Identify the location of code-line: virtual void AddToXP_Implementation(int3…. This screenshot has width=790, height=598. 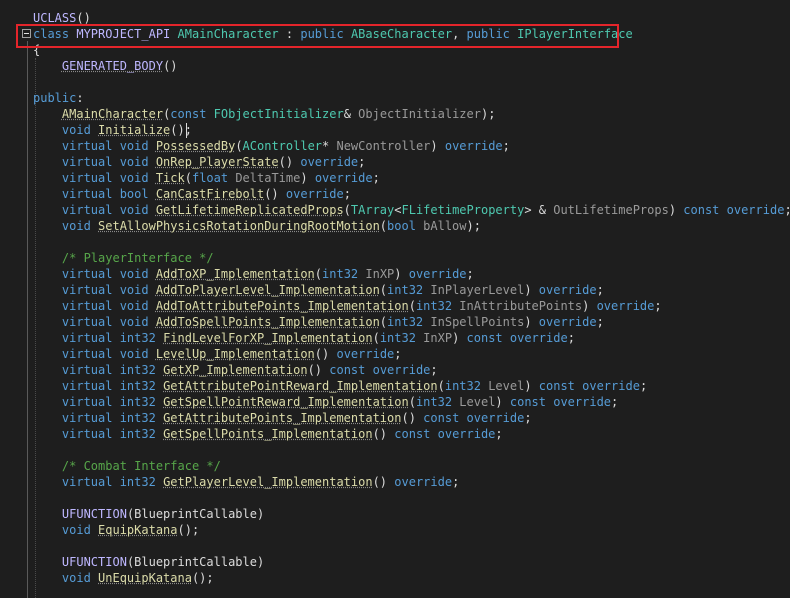
(253, 274).